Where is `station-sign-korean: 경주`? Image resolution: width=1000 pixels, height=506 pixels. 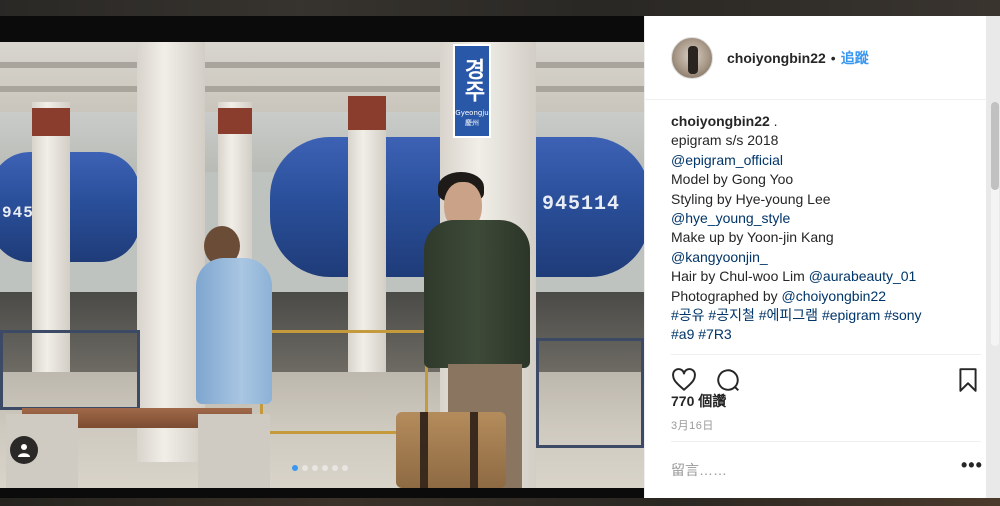 station-sign-korean: 경주 is located at coordinates (472, 80).